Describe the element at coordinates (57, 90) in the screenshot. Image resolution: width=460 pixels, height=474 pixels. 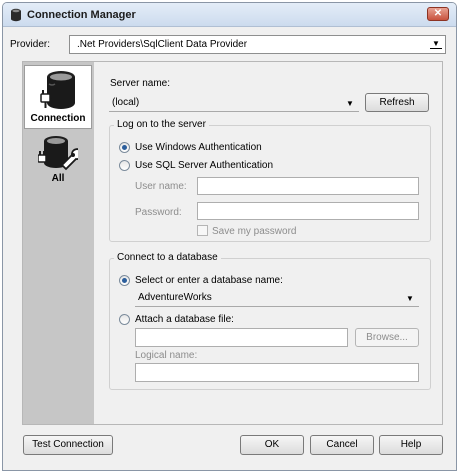
I see `database-plug-icon` at that location.